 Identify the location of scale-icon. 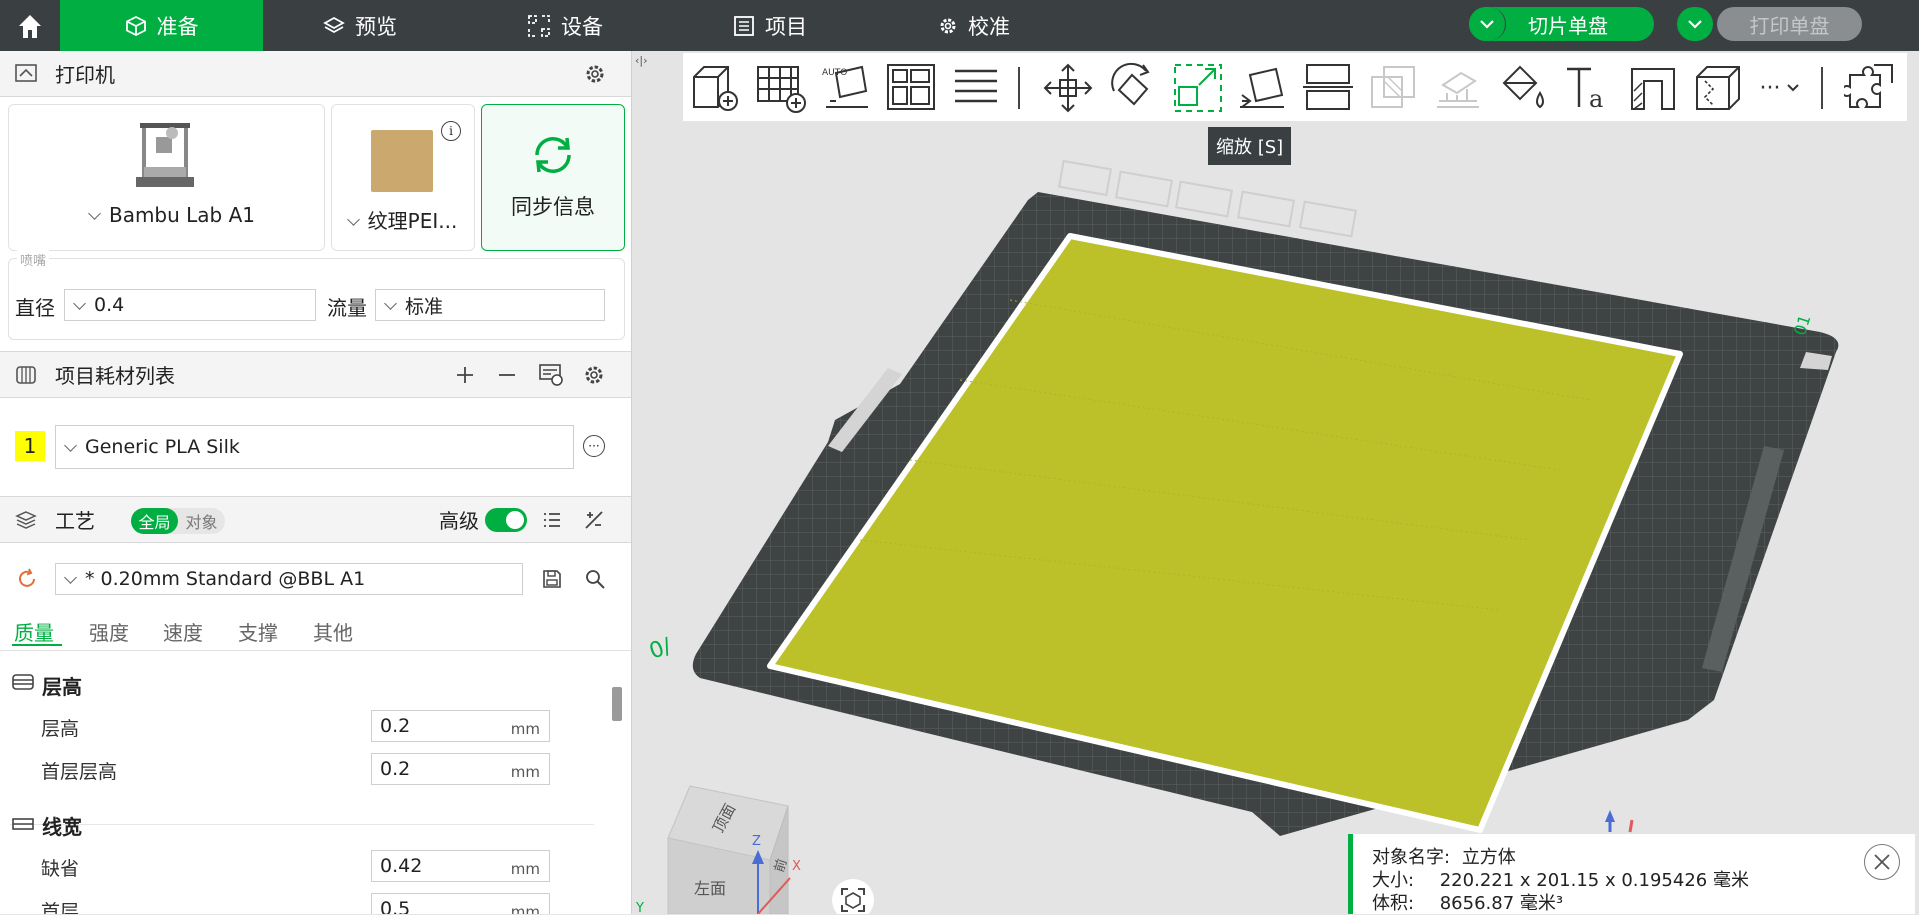
(1198, 88).